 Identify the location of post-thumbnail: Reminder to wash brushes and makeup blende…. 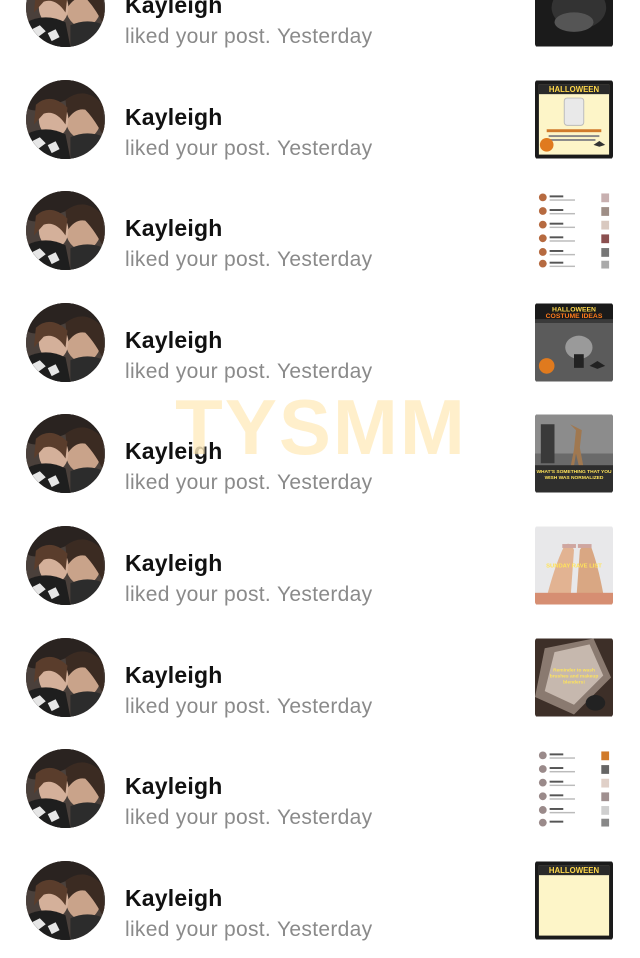
(574, 677).